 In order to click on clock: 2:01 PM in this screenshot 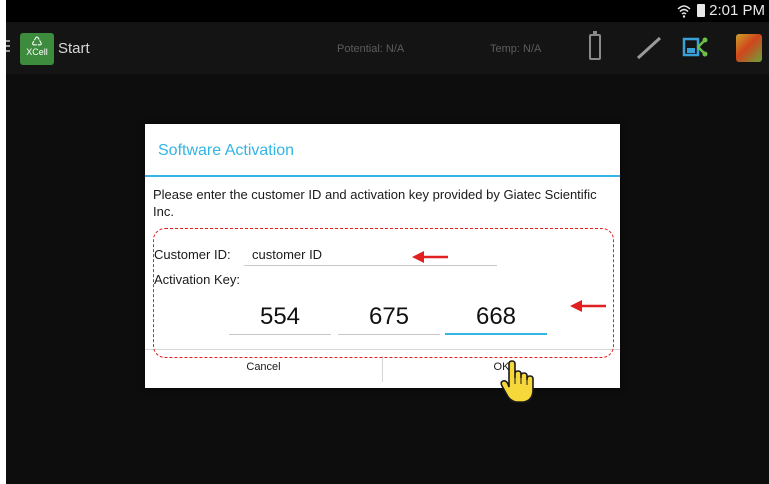, I will do `click(737, 10)`.